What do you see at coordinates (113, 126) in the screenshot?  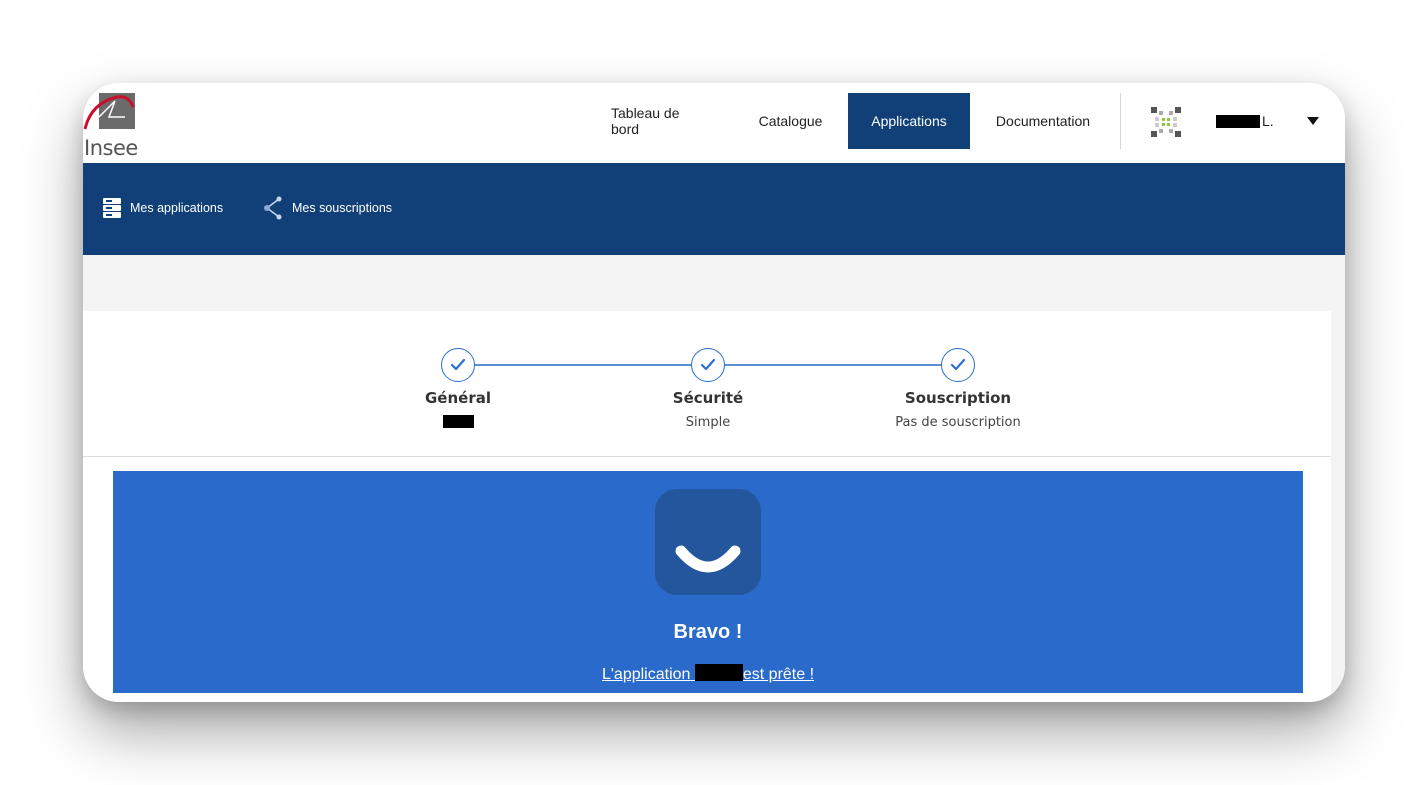 I see `insee-logo: Insee` at bounding box center [113, 126].